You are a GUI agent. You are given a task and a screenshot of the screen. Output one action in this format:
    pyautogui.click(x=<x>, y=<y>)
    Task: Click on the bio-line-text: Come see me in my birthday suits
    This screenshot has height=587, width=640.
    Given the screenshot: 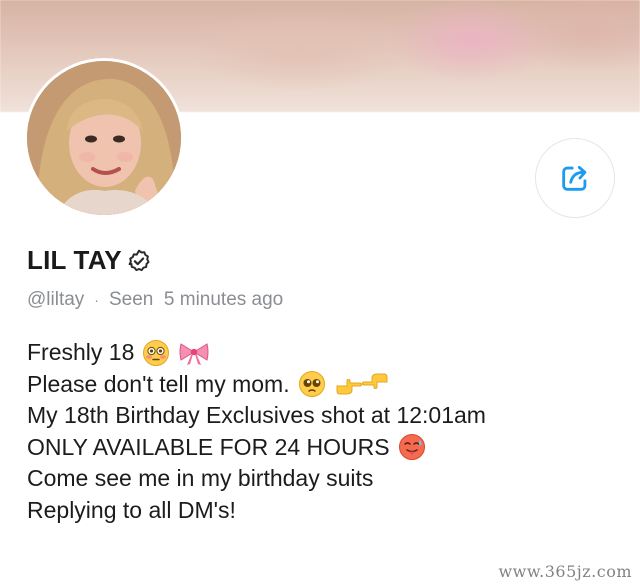 What is the action you would take?
    pyautogui.click(x=200, y=478)
    